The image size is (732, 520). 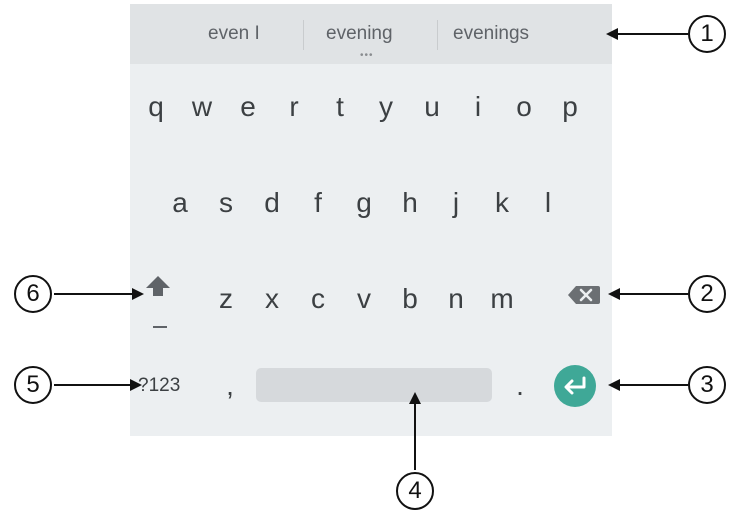 I want to click on callout-1: 1, so click(x=707, y=34).